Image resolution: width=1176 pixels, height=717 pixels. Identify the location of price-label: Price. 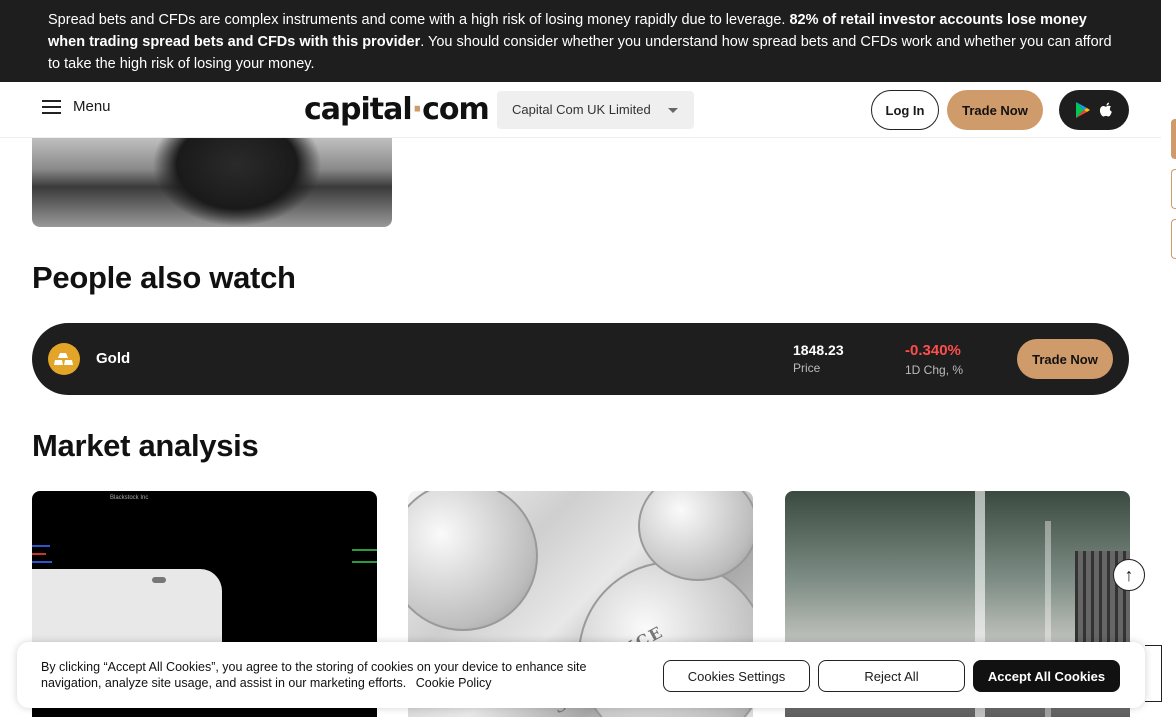
(807, 368).